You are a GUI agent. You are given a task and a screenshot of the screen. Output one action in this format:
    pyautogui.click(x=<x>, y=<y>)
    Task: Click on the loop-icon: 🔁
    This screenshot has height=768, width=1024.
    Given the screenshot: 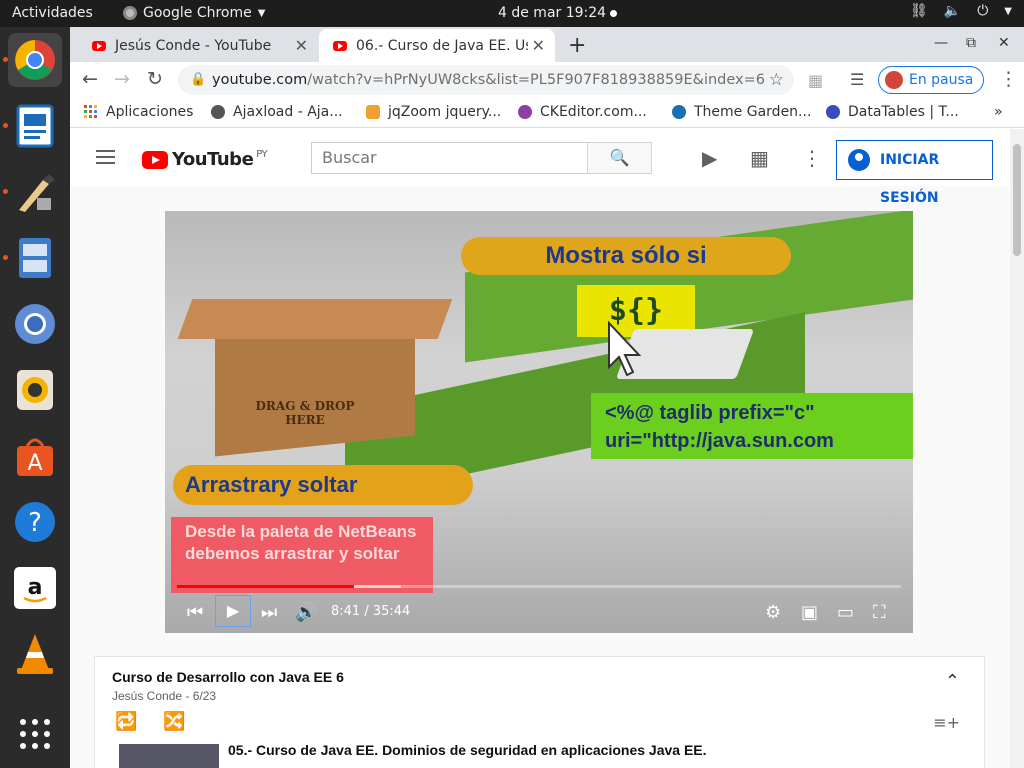 What is the action you would take?
    pyautogui.click(x=126, y=721)
    